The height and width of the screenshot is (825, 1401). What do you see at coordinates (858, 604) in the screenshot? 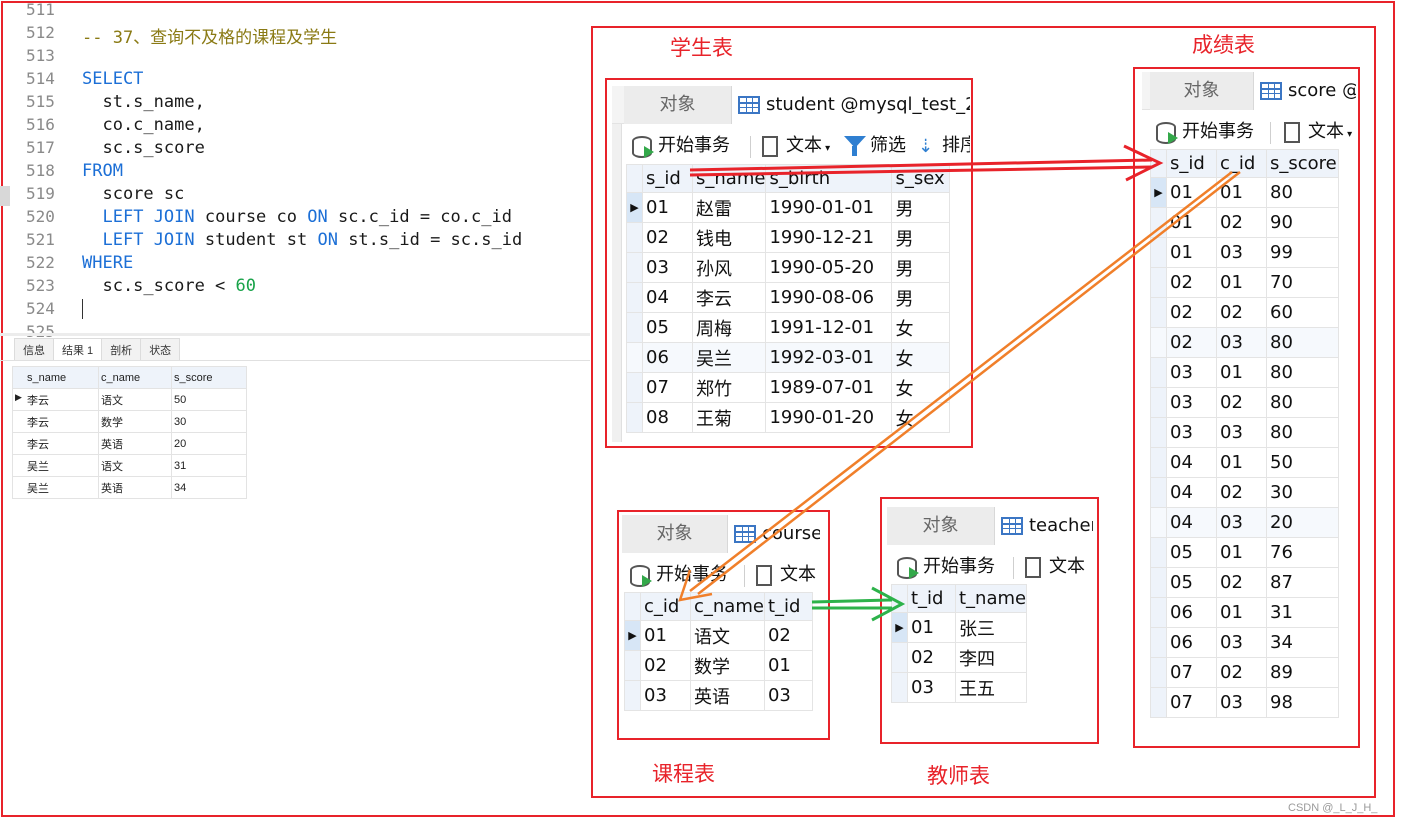
I see `arrow-course-to-teacher` at bounding box center [858, 604].